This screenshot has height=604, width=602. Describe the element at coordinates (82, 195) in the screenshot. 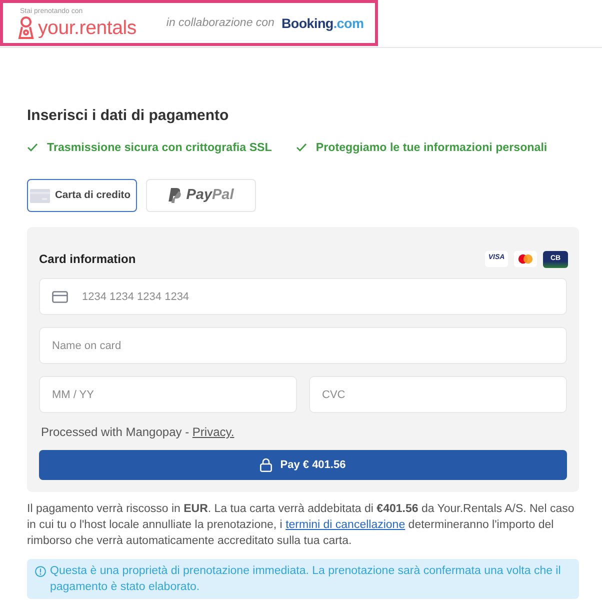

I see `credit-card-tab: Carta di credito` at that location.